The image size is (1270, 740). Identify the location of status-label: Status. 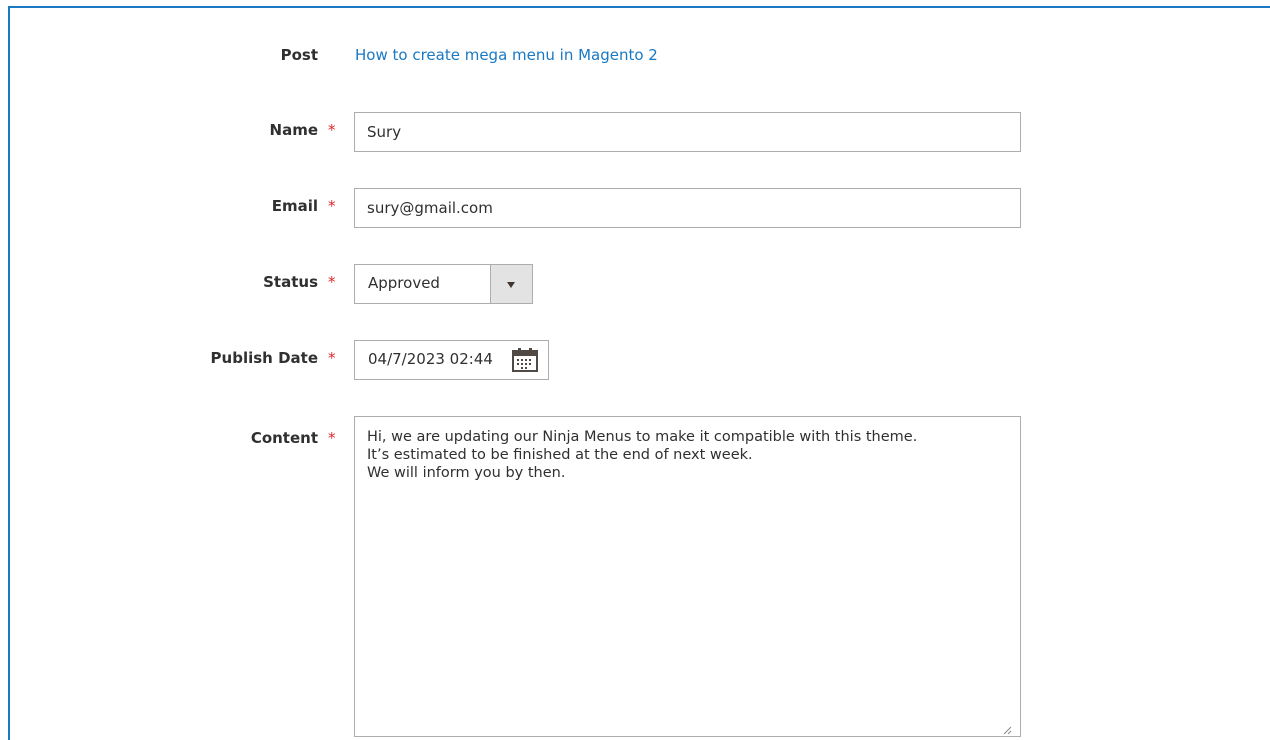
(290, 282).